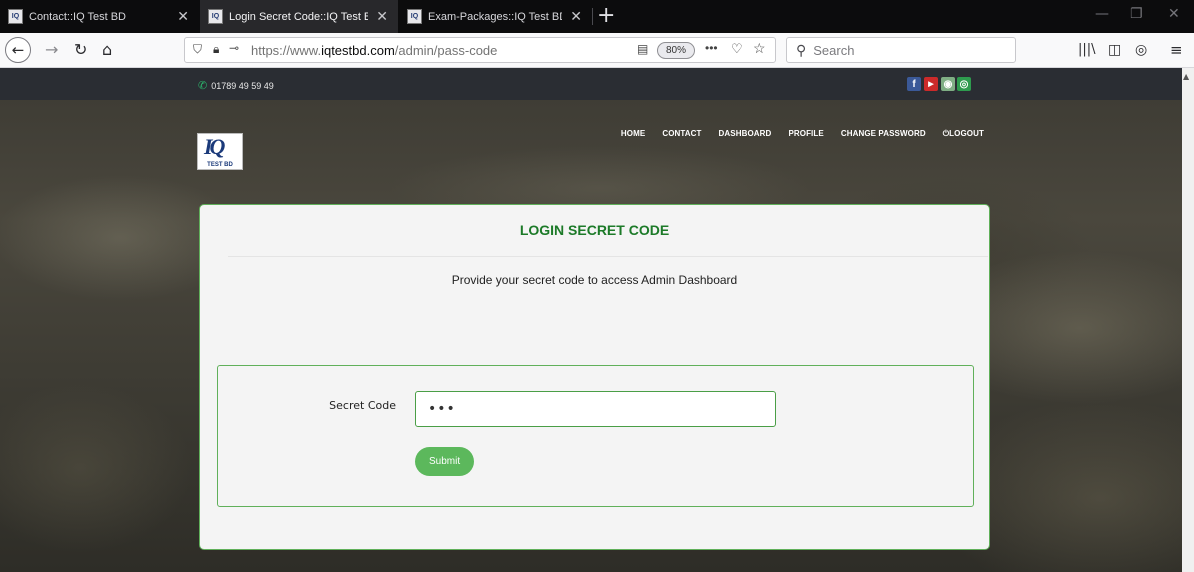 The height and width of the screenshot is (572, 1194). I want to click on scroll-up-arrow-icon: ▲, so click(1186, 76).